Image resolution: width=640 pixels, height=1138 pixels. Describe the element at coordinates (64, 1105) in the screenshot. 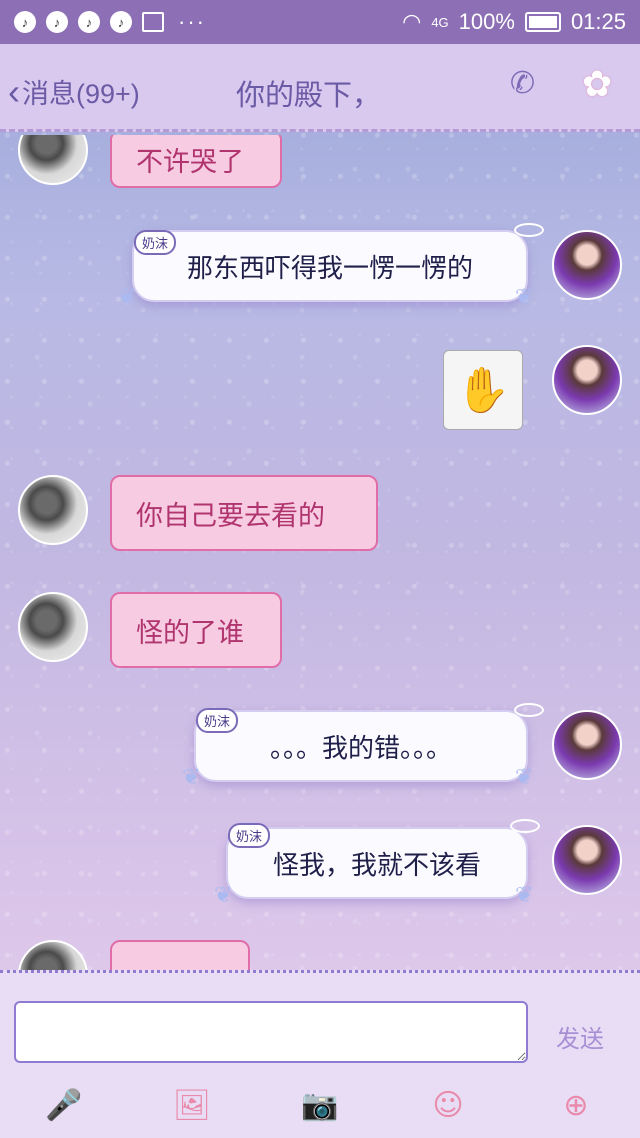

I see `microphone-icon: 🎤` at that location.